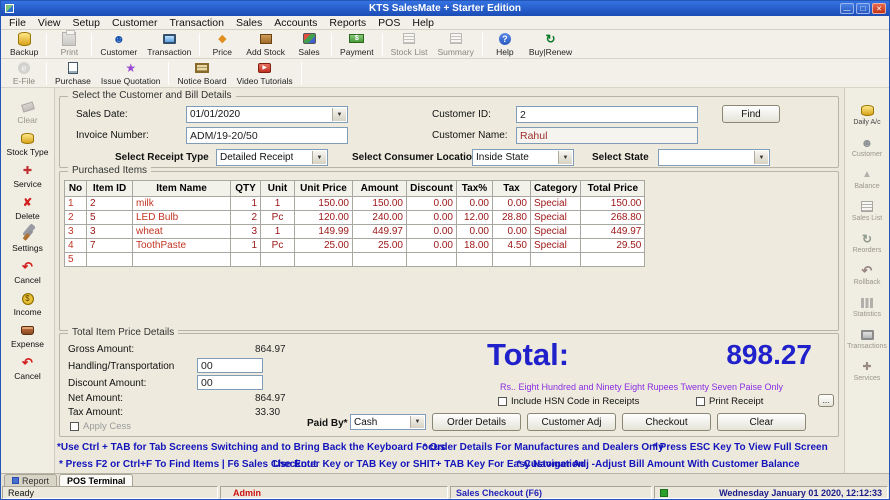  Describe the element at coordinates (607, 114) in the screenshot. I see `customer-id-input` at that location.